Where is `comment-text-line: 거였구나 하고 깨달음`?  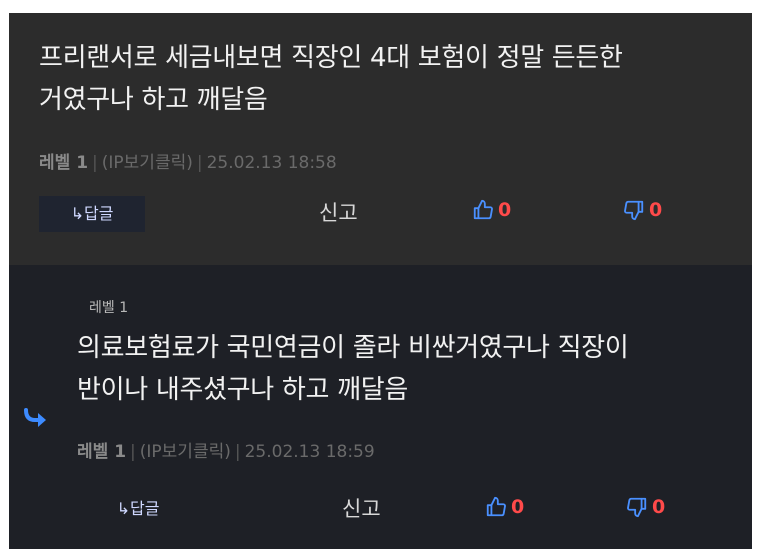 comment-text-line: 거였구나 하고 깨달음 is located at coordinates (153, 100).